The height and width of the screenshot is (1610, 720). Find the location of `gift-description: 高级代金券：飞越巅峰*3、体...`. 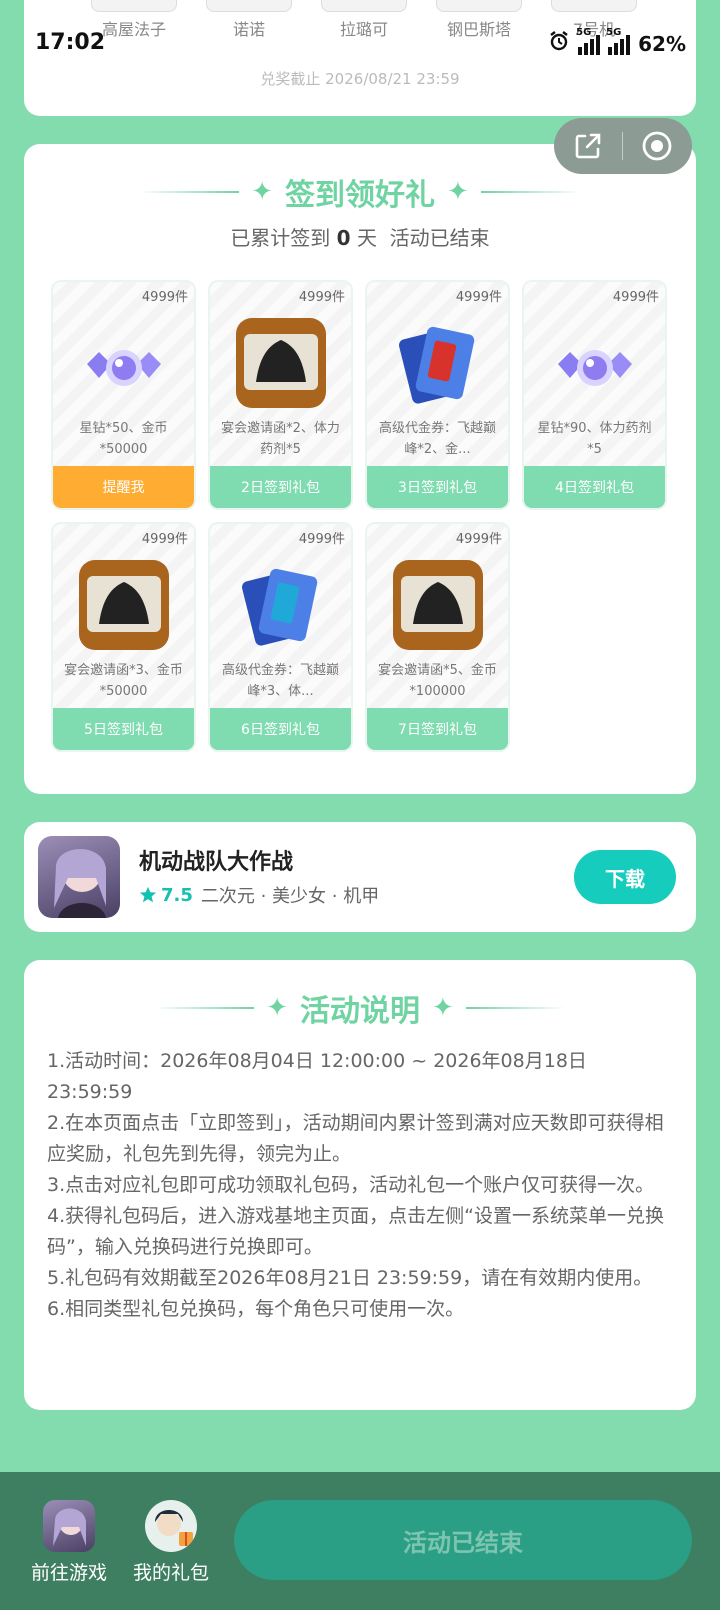

gift-description: 高级代金券：飞越巅峰*3、体... is located at coordinates (280, 681).